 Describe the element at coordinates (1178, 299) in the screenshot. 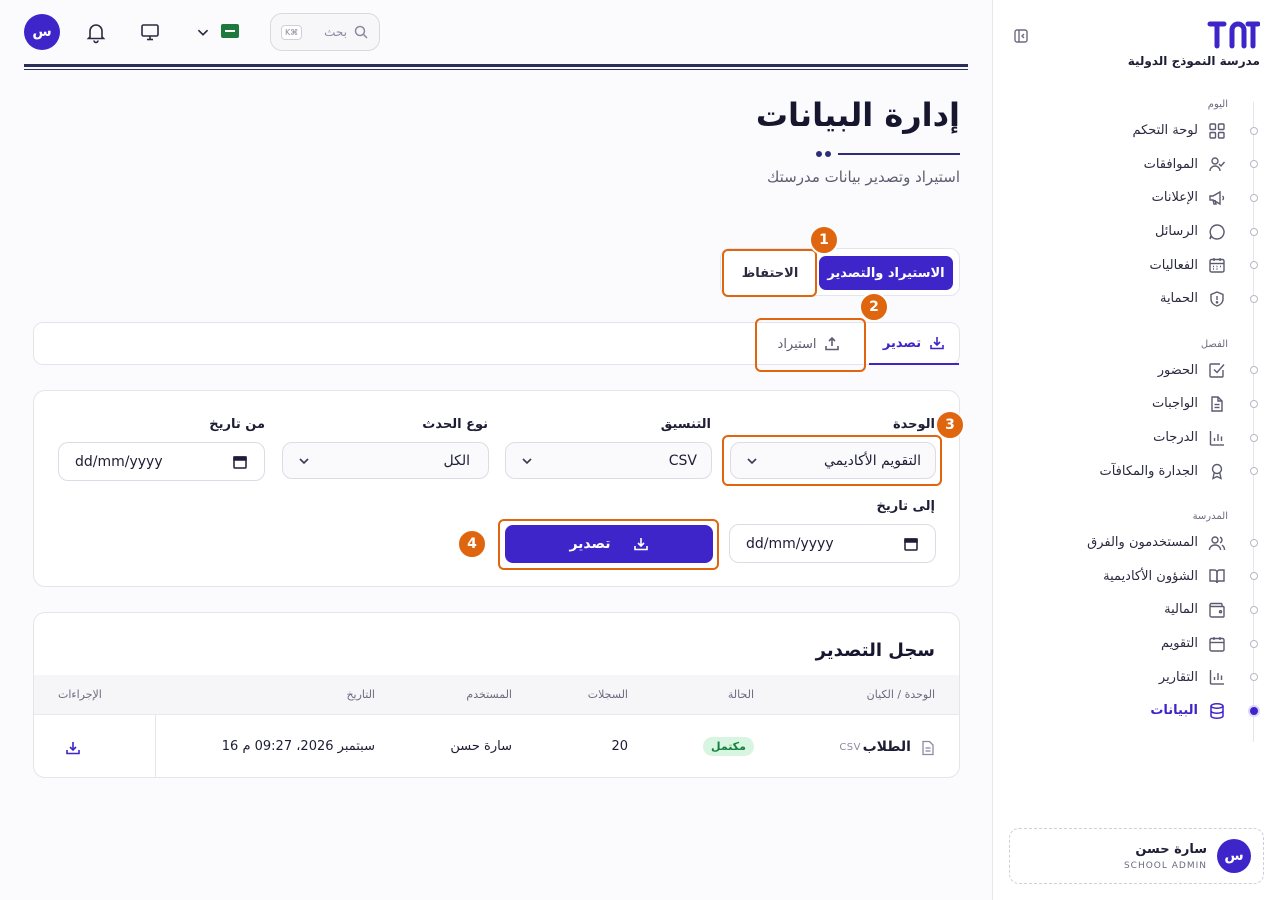

I see `sidebar-item-label: الحماية` at that location.